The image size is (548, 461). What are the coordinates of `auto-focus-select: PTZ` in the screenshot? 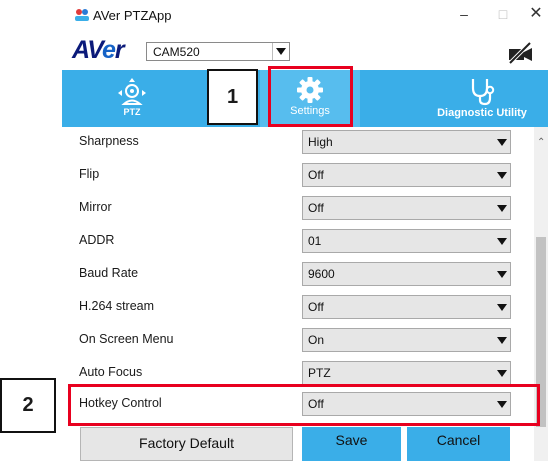 It's located at (406, 373).